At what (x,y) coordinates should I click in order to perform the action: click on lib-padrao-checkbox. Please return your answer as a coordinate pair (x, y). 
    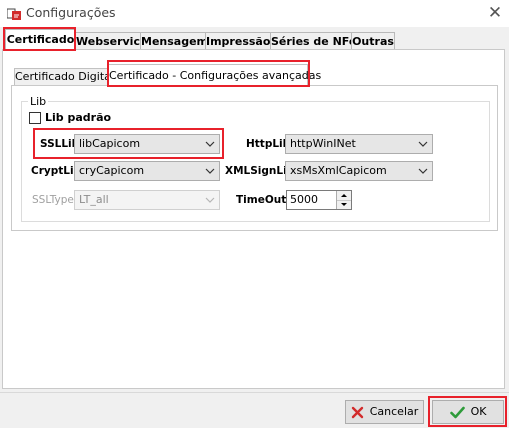
    Looking at the image, I should click on (35, 118).